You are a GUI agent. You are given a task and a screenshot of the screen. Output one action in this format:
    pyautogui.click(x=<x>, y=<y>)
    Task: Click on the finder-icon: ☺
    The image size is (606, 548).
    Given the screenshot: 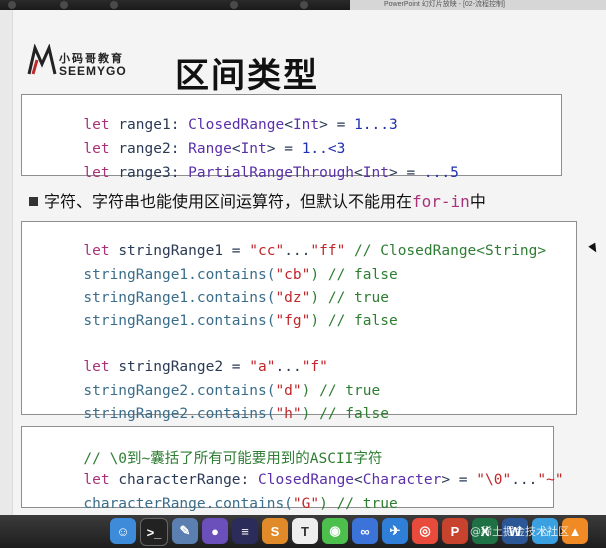 What is the action you would take?
    pyautogui.click(x=123, y=531)
    